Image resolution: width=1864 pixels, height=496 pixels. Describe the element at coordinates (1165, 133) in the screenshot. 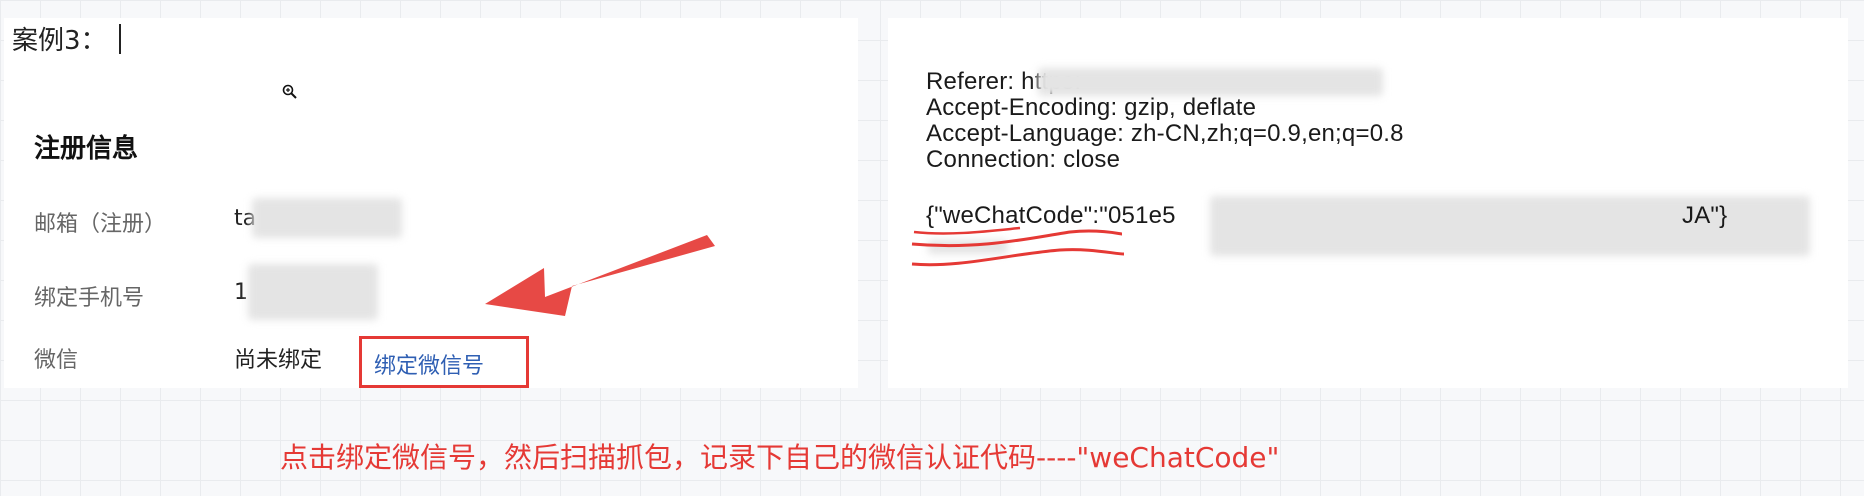

I see `header-accept-language: Accept-Language: zh-CN,zh;q=0.9,en;q=0.8` at that location.